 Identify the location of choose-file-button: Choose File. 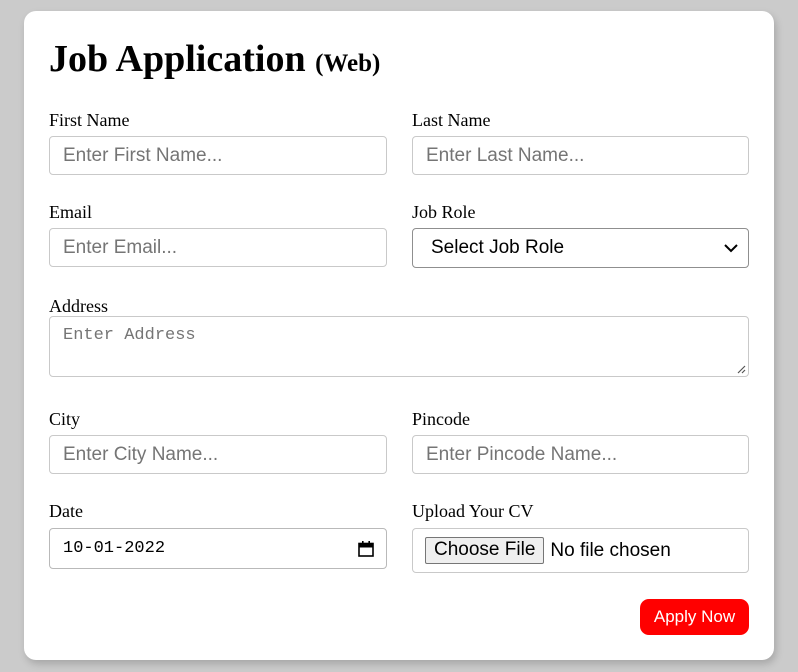
(485, 550).